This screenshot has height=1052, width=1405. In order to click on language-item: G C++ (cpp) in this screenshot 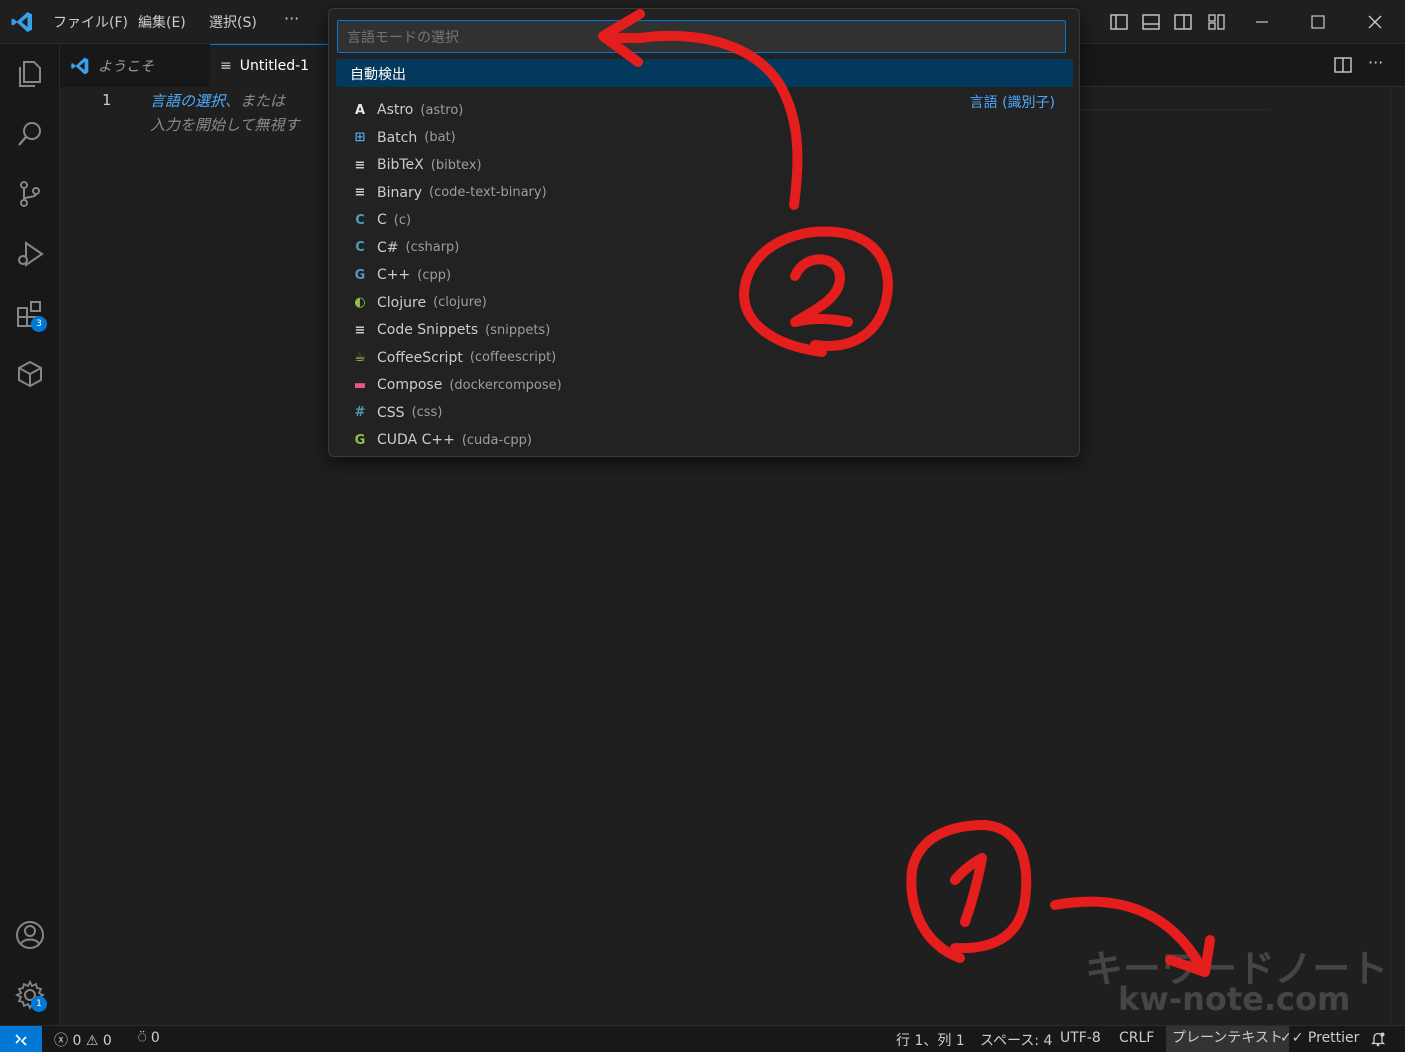, I will do `click(401, 275)`.